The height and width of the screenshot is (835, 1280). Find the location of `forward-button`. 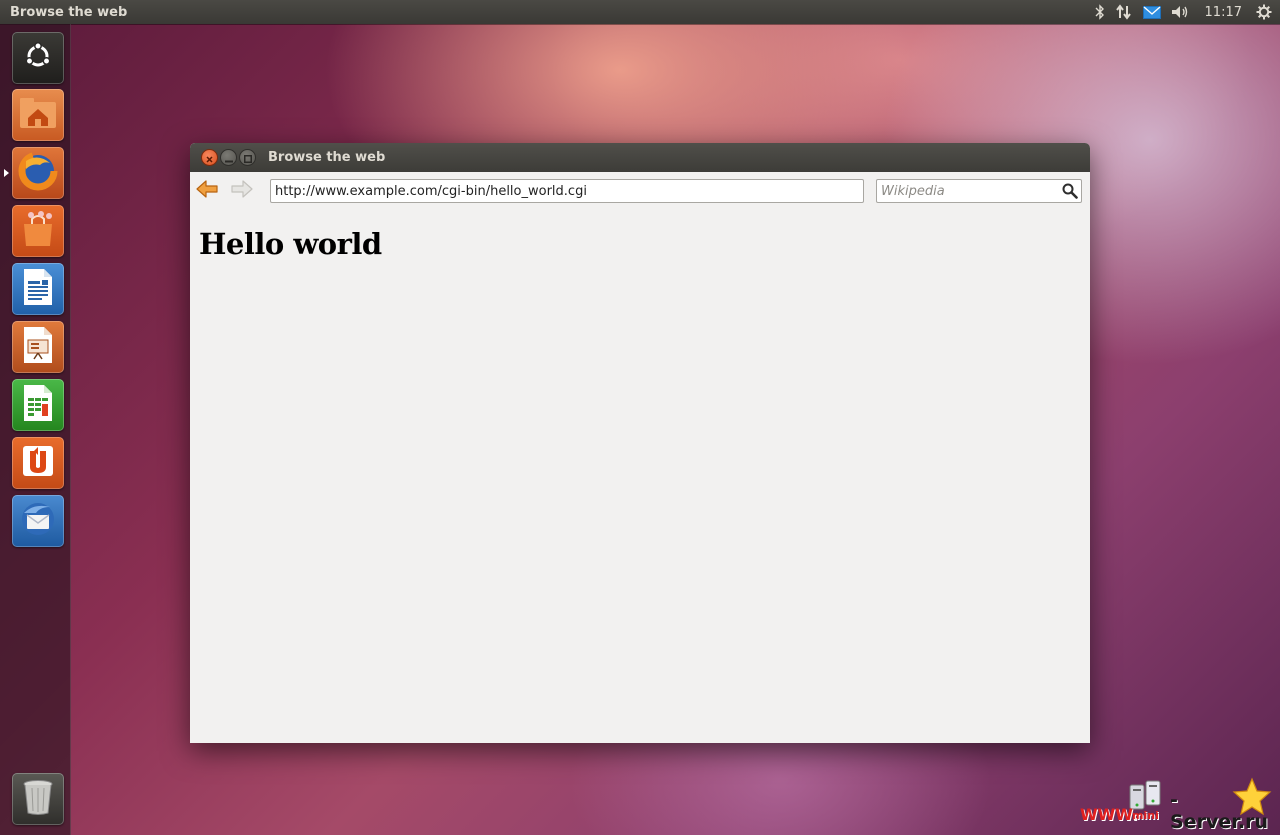

forward-button is located at coordinates (242, 191).